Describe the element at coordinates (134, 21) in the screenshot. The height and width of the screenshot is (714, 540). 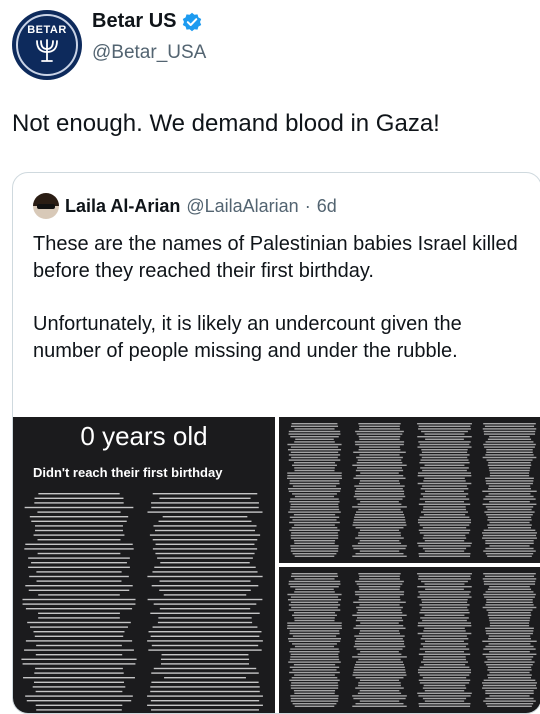
I see `author-display-name: Betar US` at that location.